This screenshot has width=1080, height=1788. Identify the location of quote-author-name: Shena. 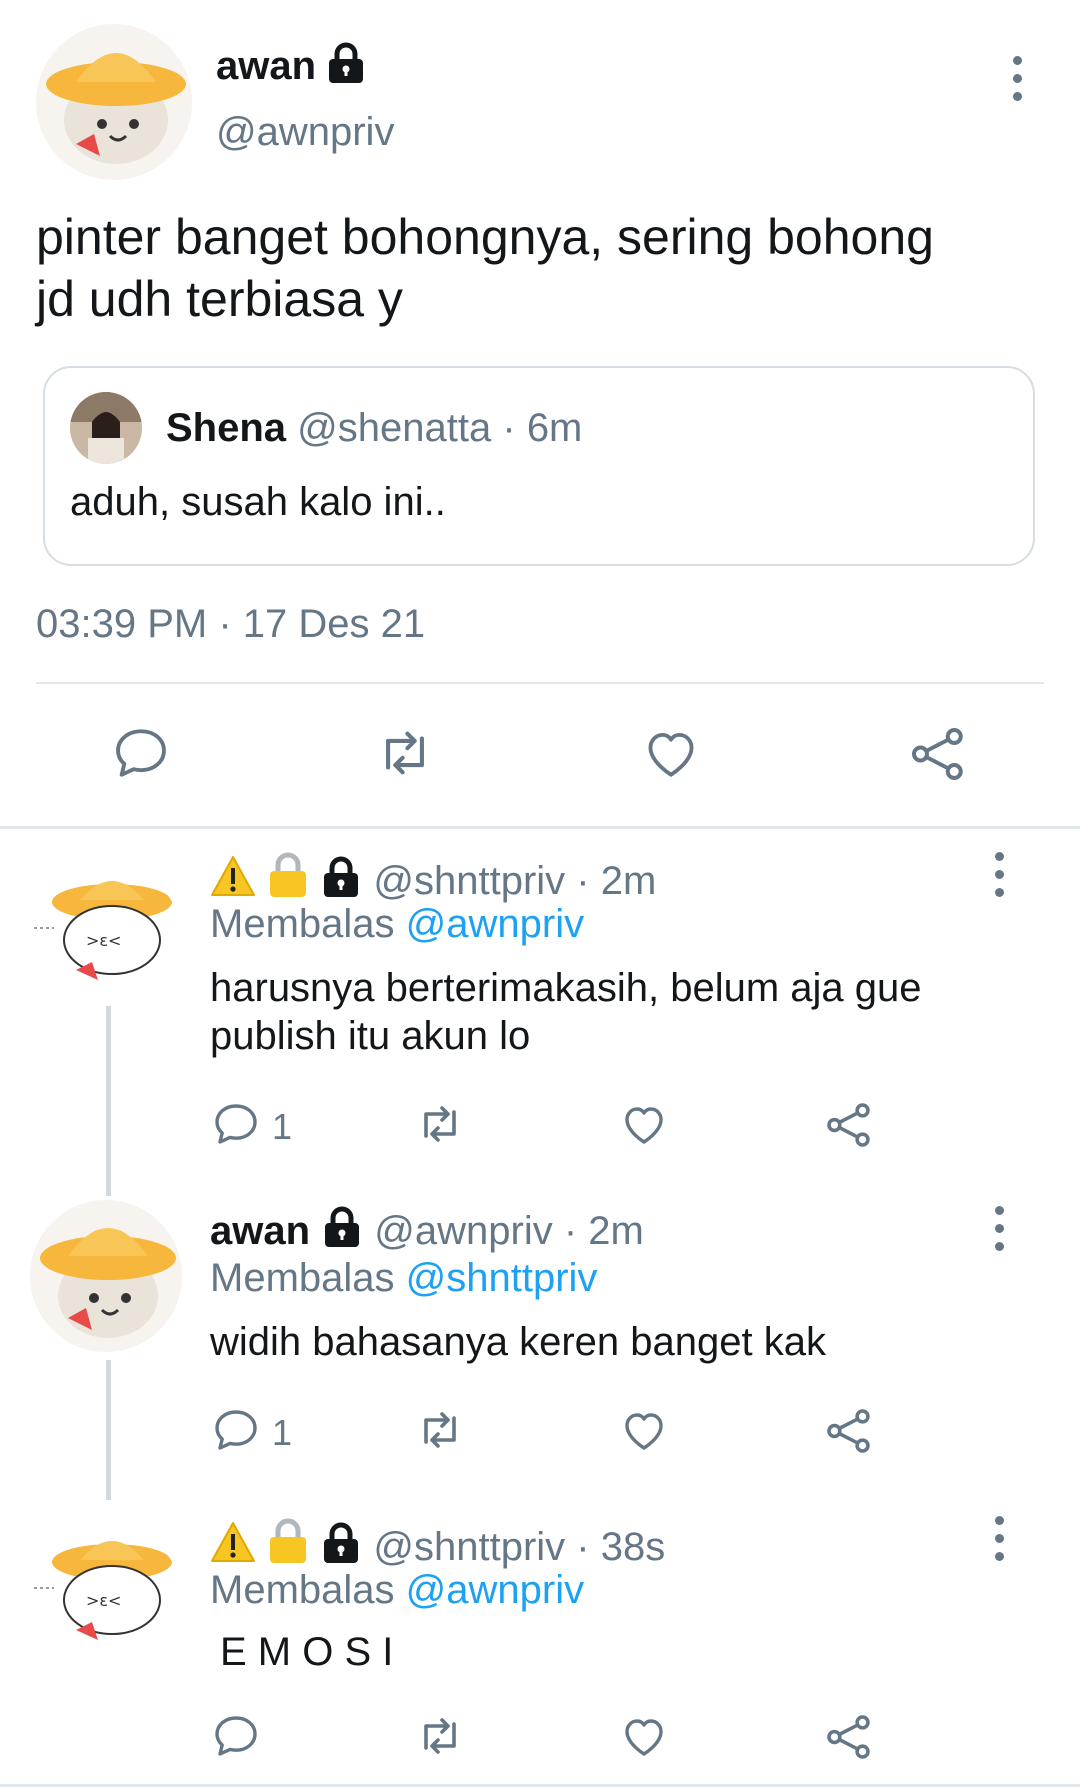
(226, 428).